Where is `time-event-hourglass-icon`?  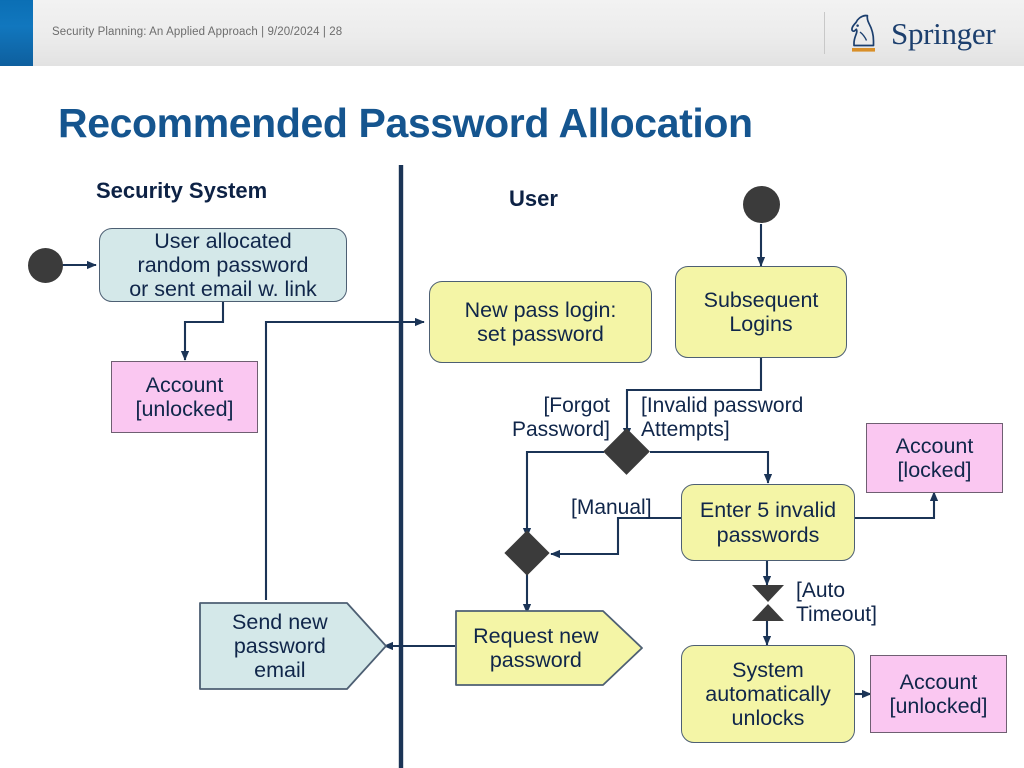 time-event-hourglass-icon is located at coordinates (768, 603).